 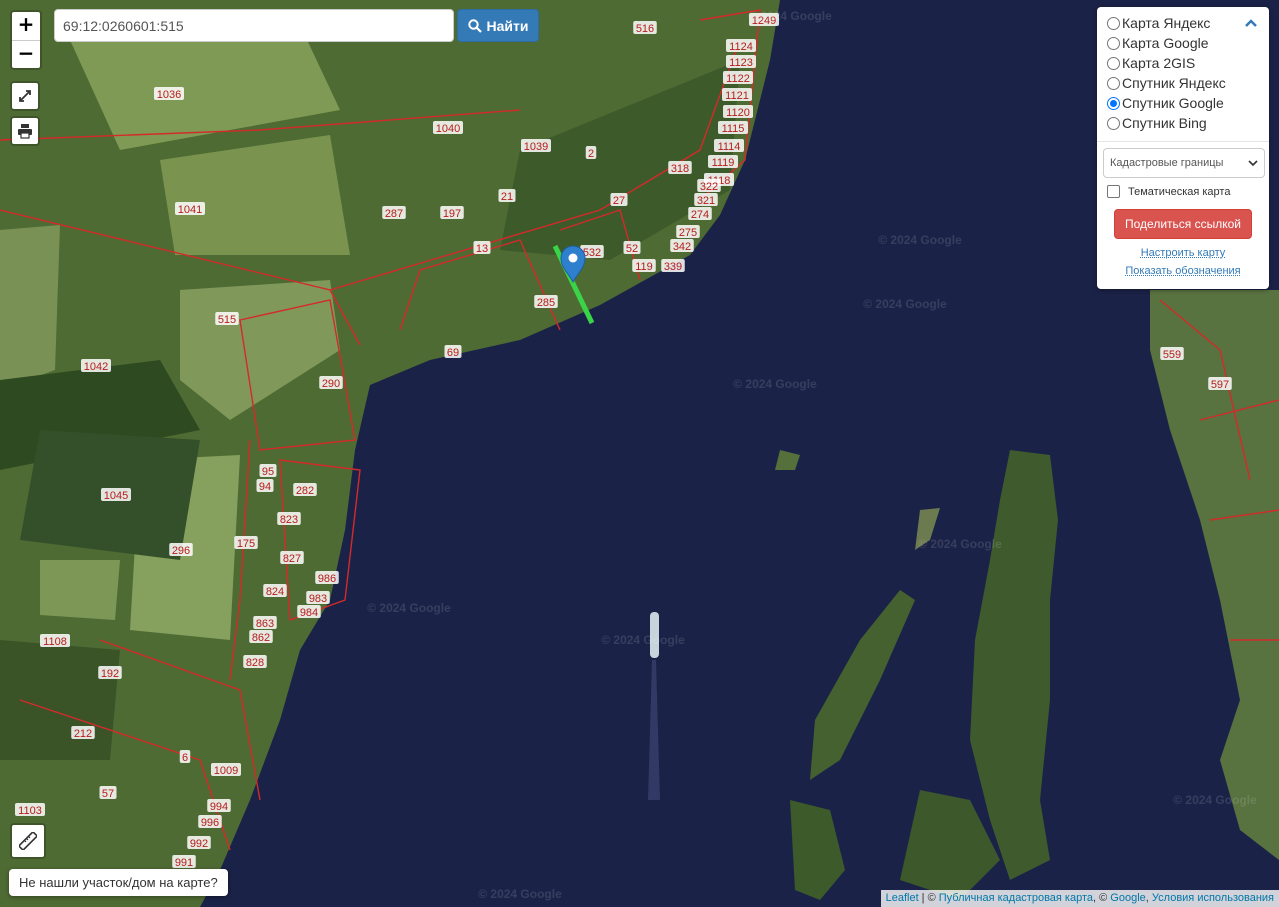 What do you see at coordinates (1183, 253) in the screenshot?
I see `configure-map-link: Настроить карту` at bounding box center [1183, 253].